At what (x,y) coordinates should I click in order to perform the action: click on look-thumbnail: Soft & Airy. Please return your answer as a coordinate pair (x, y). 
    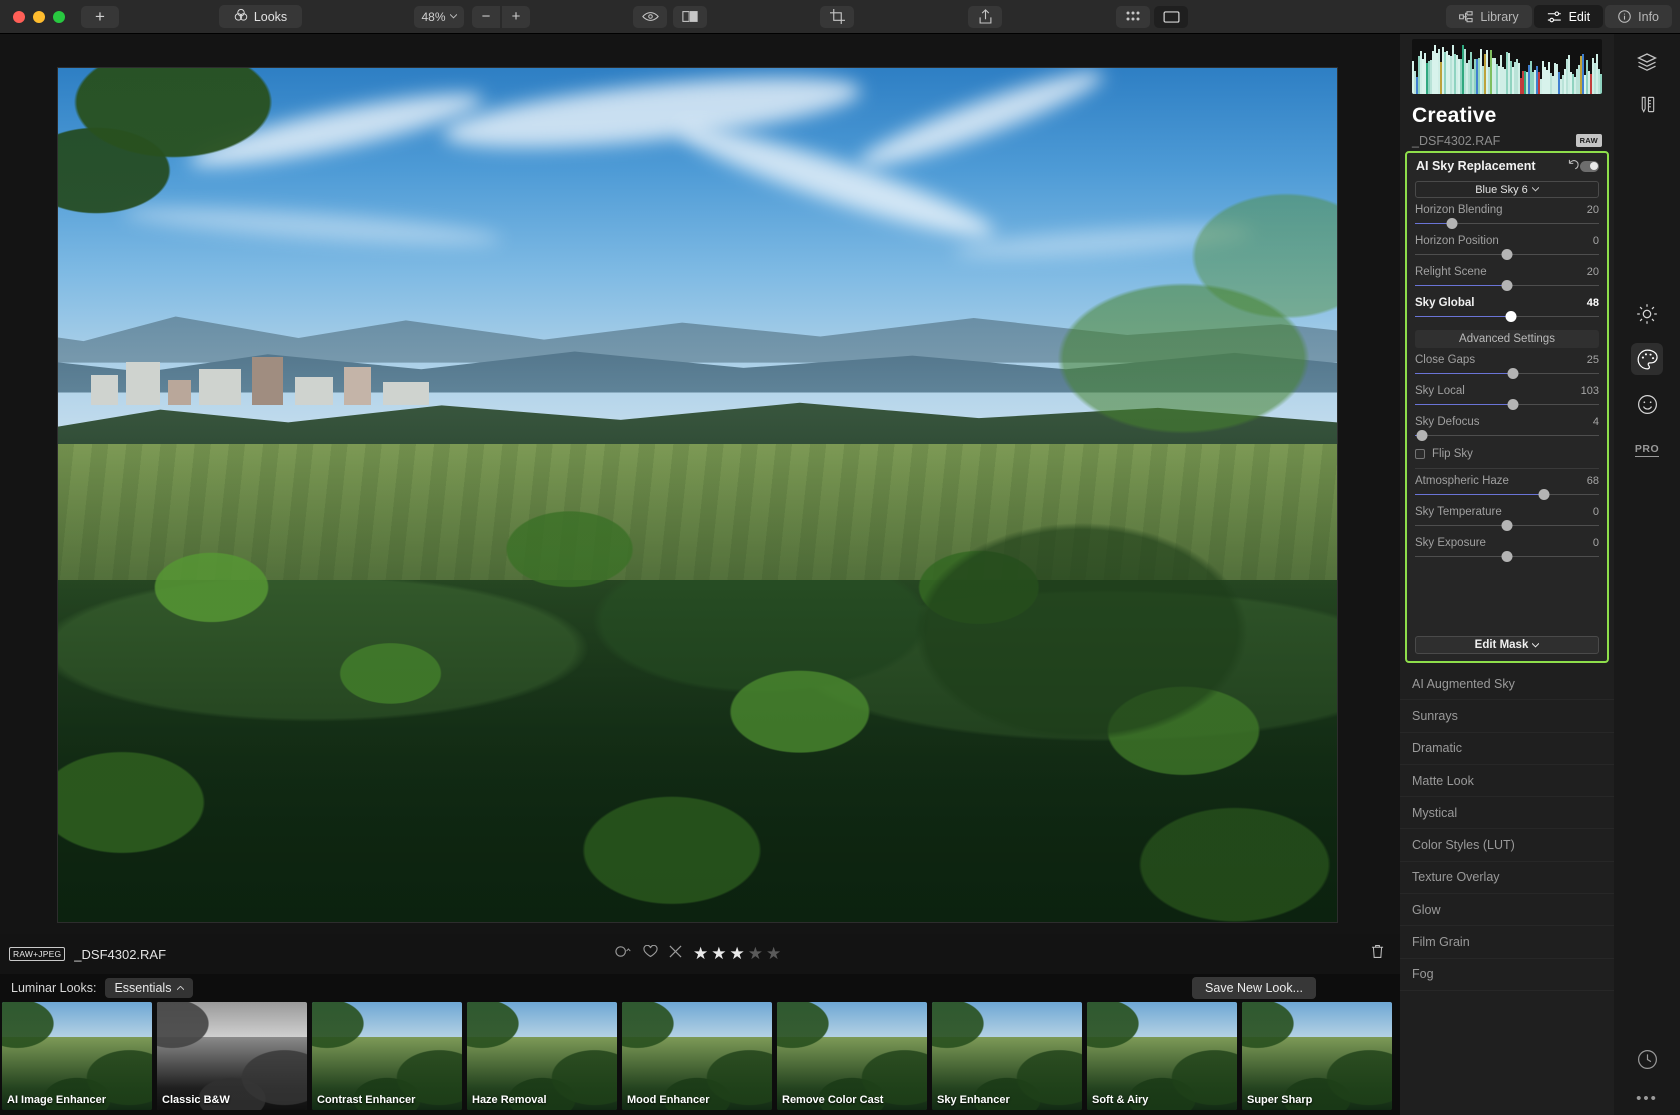
    Looking at the image, I should click on (1162, 1056).